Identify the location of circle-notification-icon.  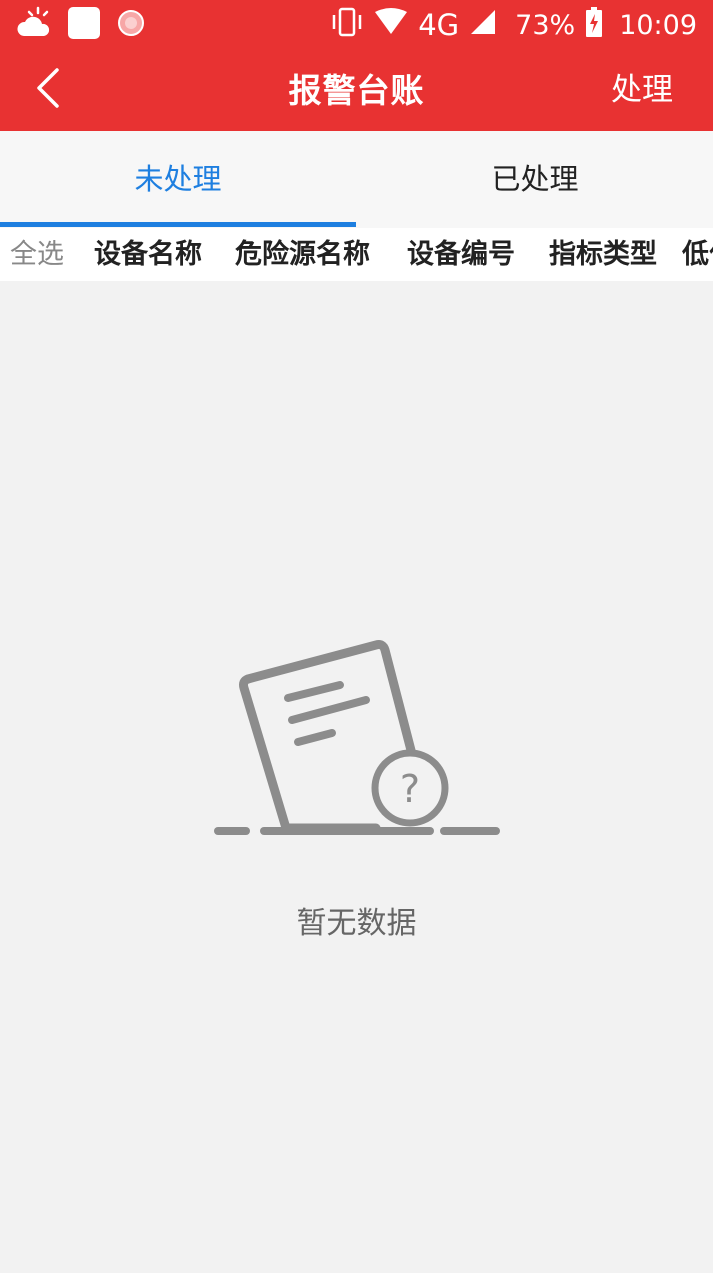
(131, 25).